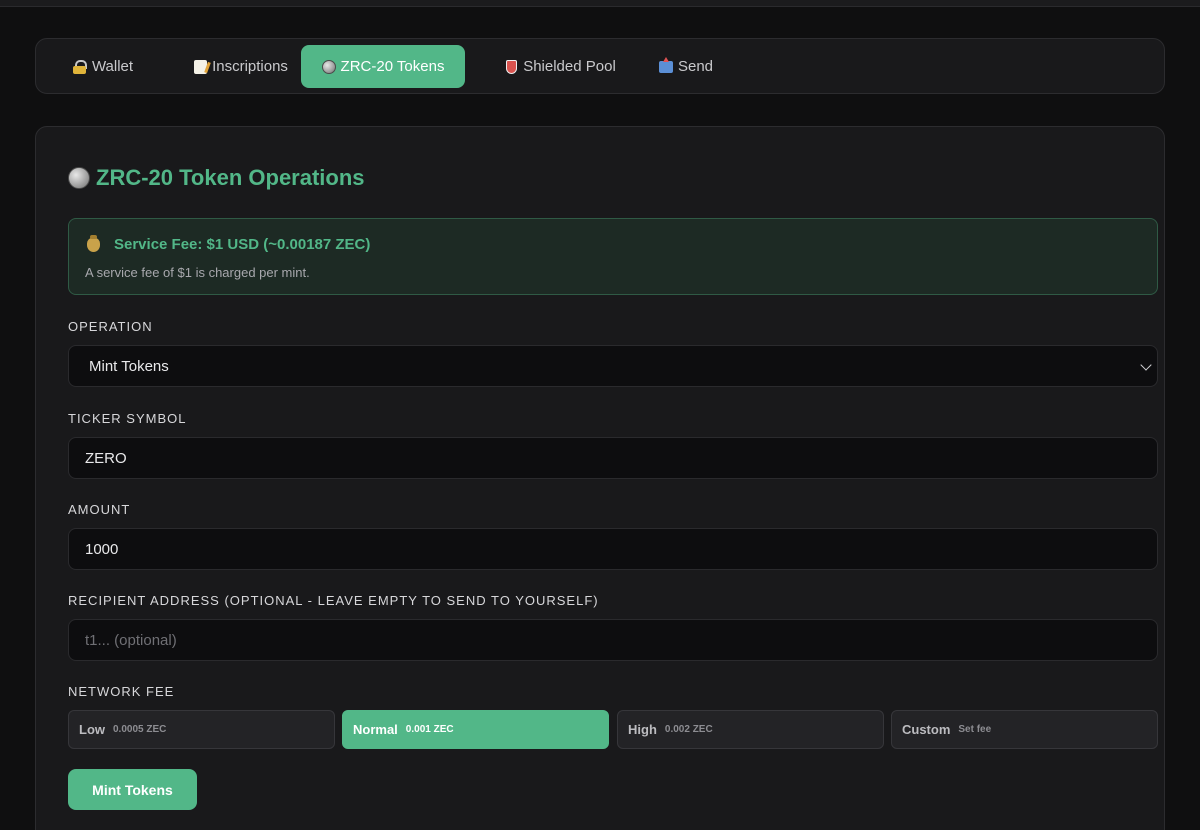 Image resolution: width=1200 pixels, height=830 pixels. Describe the element at coordinates (99, 509) in the screenshot. I see `amount-label: AMOUNT` at that location.